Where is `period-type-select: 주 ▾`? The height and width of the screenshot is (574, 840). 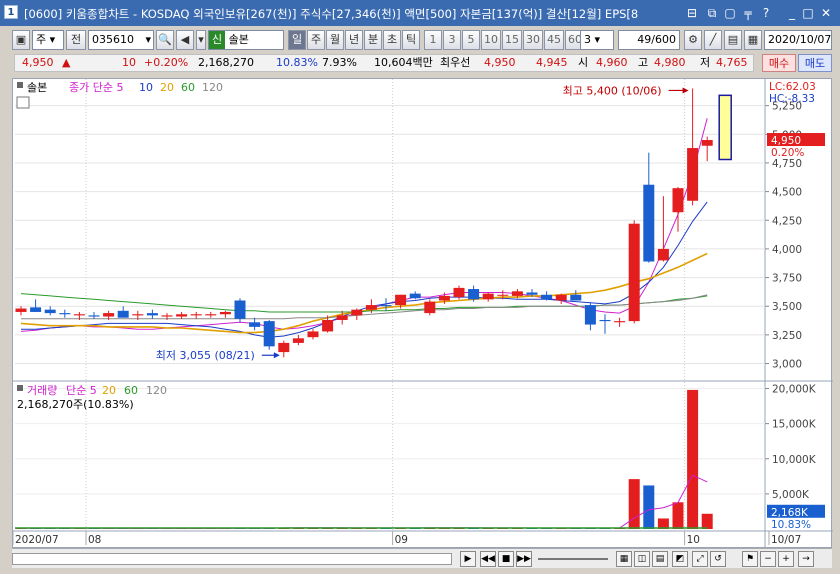 period-type-select: 주 ▾ is located at coordinates (48, 40).